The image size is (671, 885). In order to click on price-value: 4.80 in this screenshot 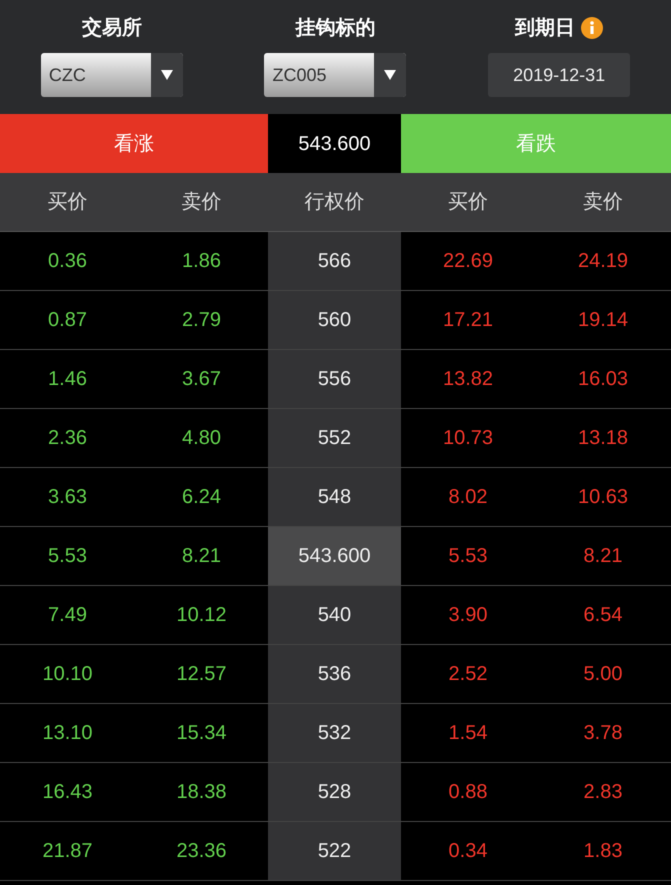, I will do `click(201, 438)`.